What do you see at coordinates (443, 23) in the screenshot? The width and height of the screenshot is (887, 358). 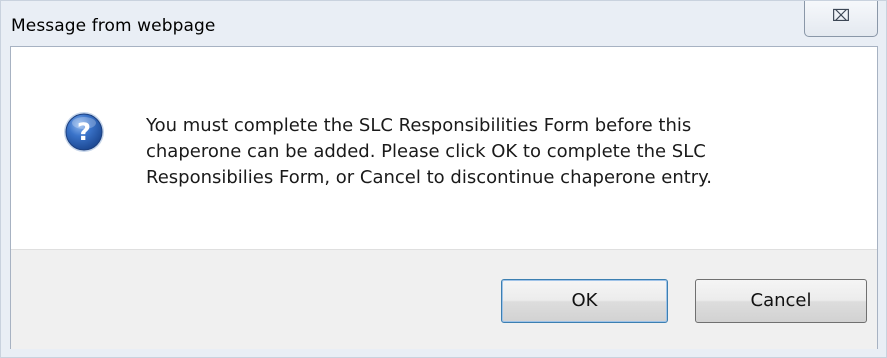 I see `title-bar: Message from webpage ⌧` at bounding box center [443, 23].